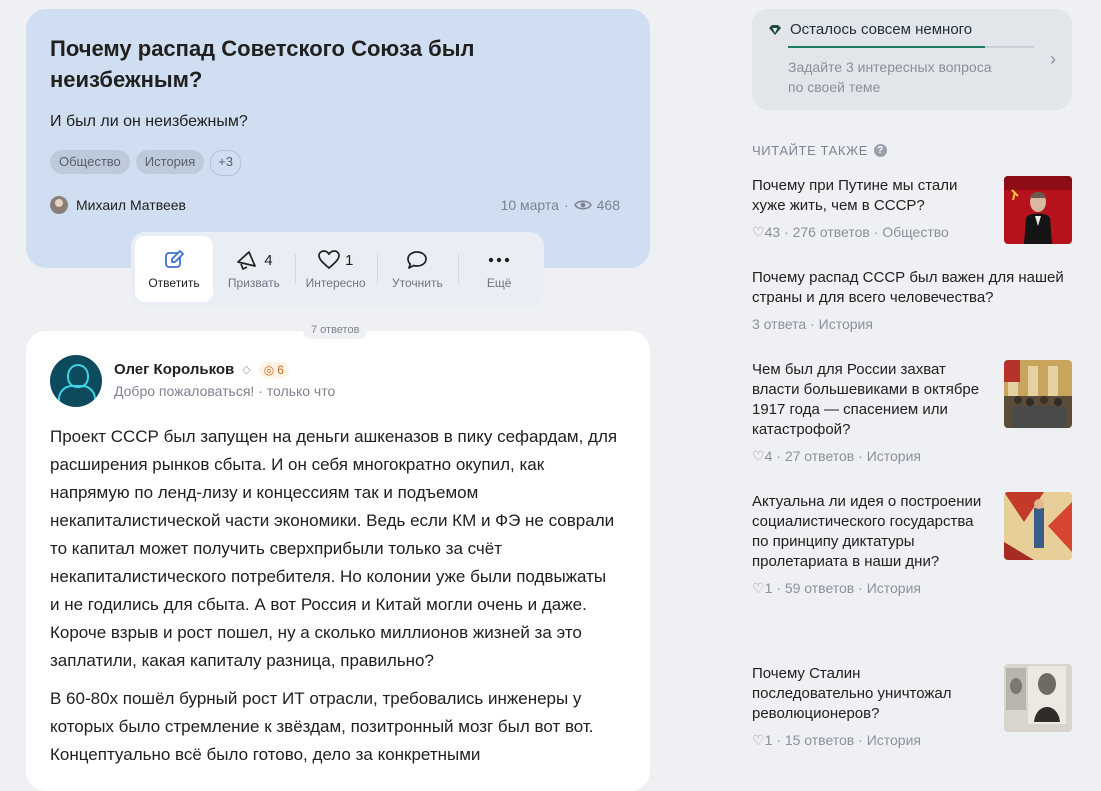  I want to click on read-also-meta: ♡1 · 15 ответов · История, so click(836, 740).